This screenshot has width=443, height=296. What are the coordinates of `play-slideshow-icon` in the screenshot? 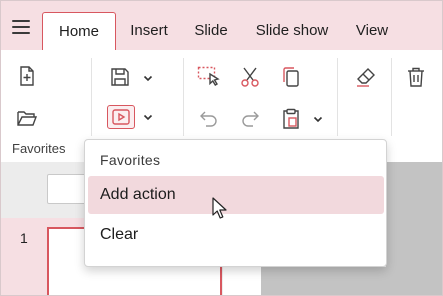 It's located at (121, 117).